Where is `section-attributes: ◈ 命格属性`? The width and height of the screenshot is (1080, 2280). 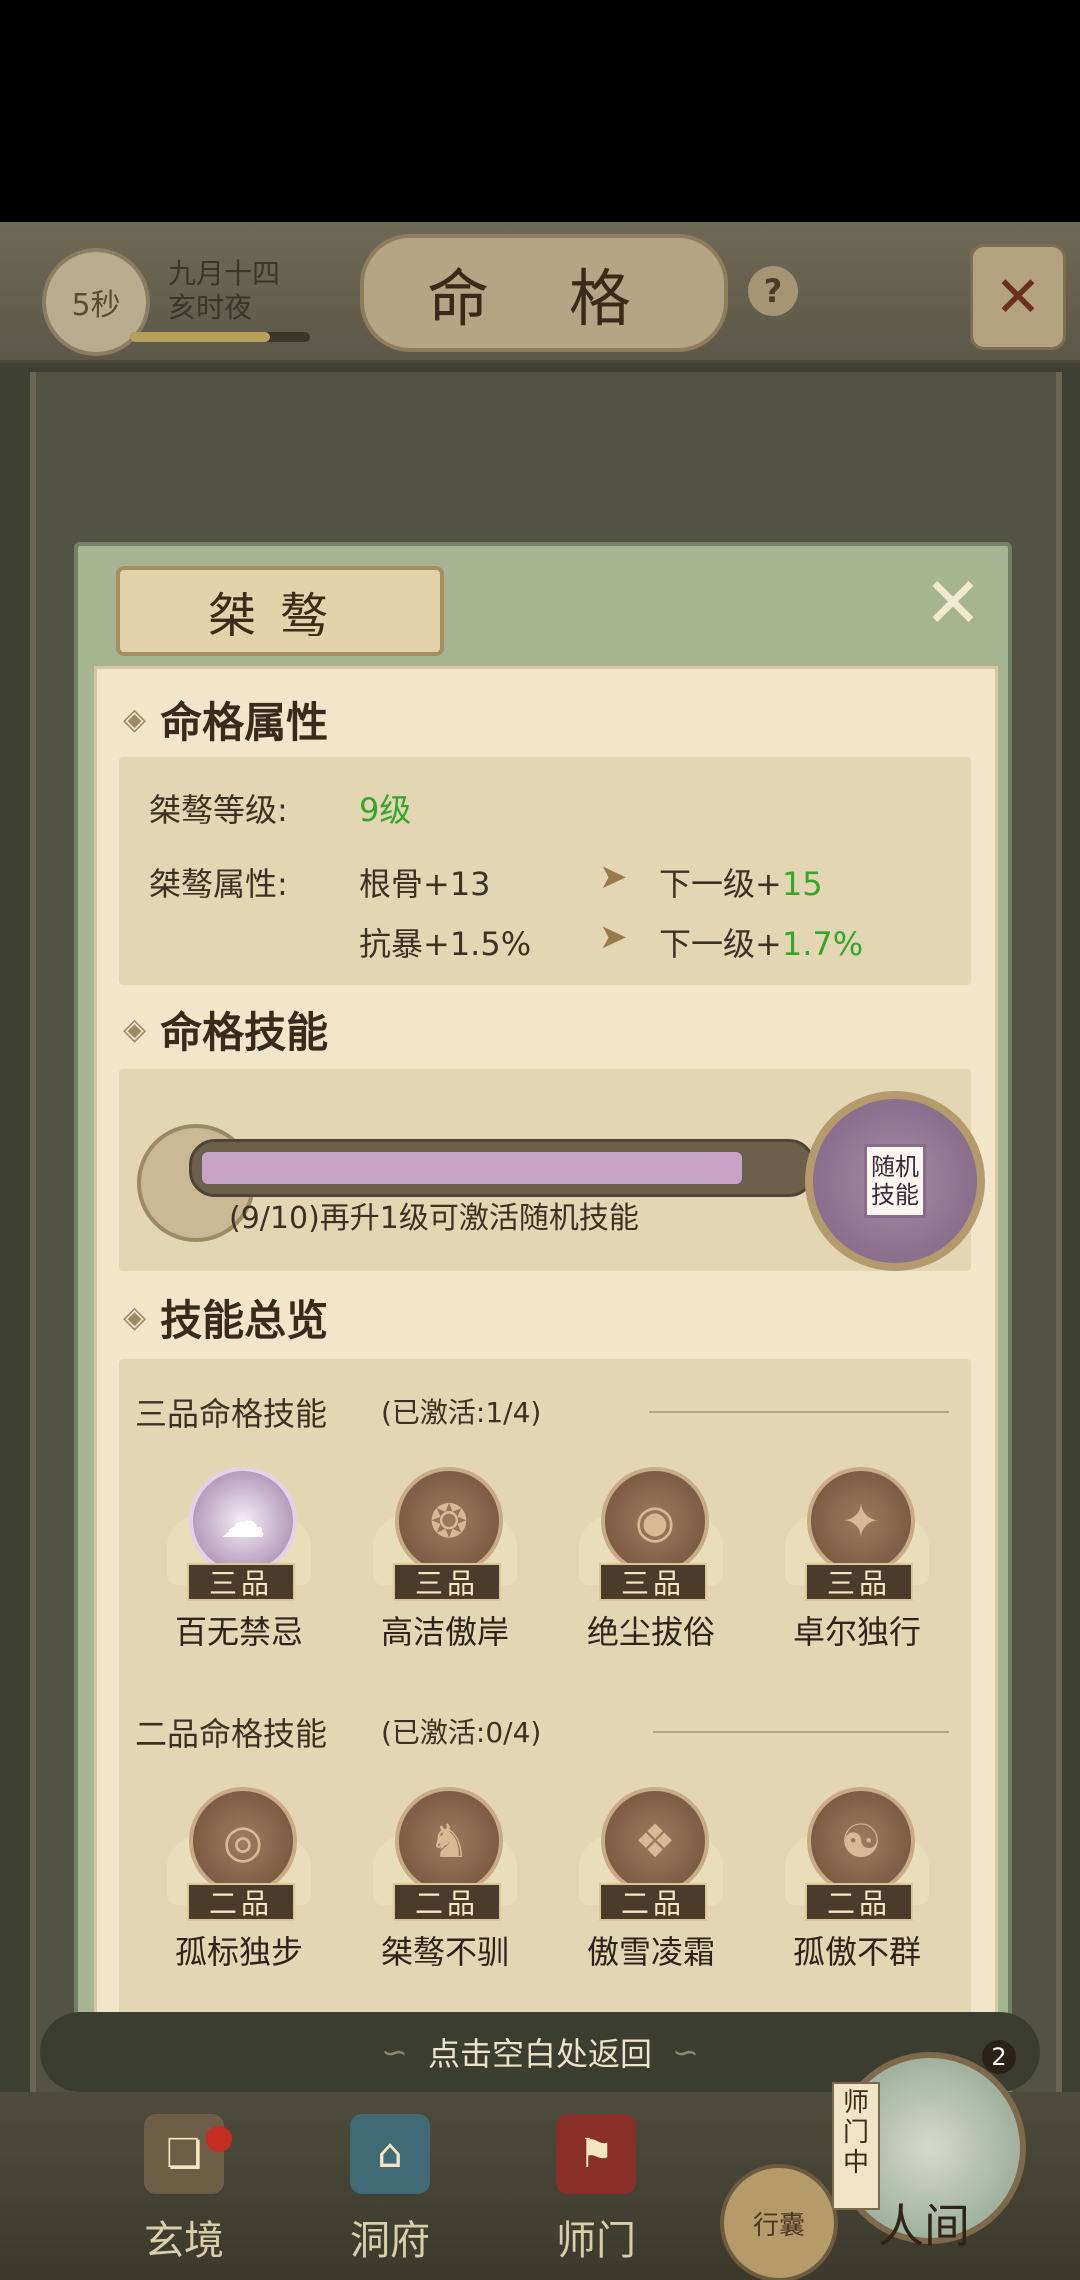
section-attributes: ◈ 命格属性 is located at coordinates (225, 719).